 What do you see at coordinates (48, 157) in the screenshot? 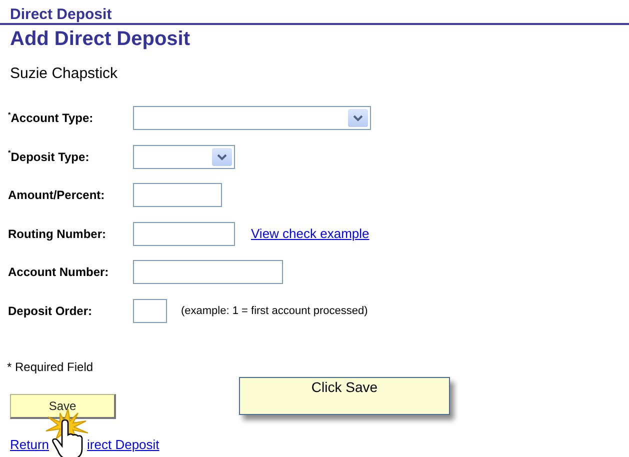
I see `field-label: $^{*}$Deposit Type:` at bounding box center [48, 157].